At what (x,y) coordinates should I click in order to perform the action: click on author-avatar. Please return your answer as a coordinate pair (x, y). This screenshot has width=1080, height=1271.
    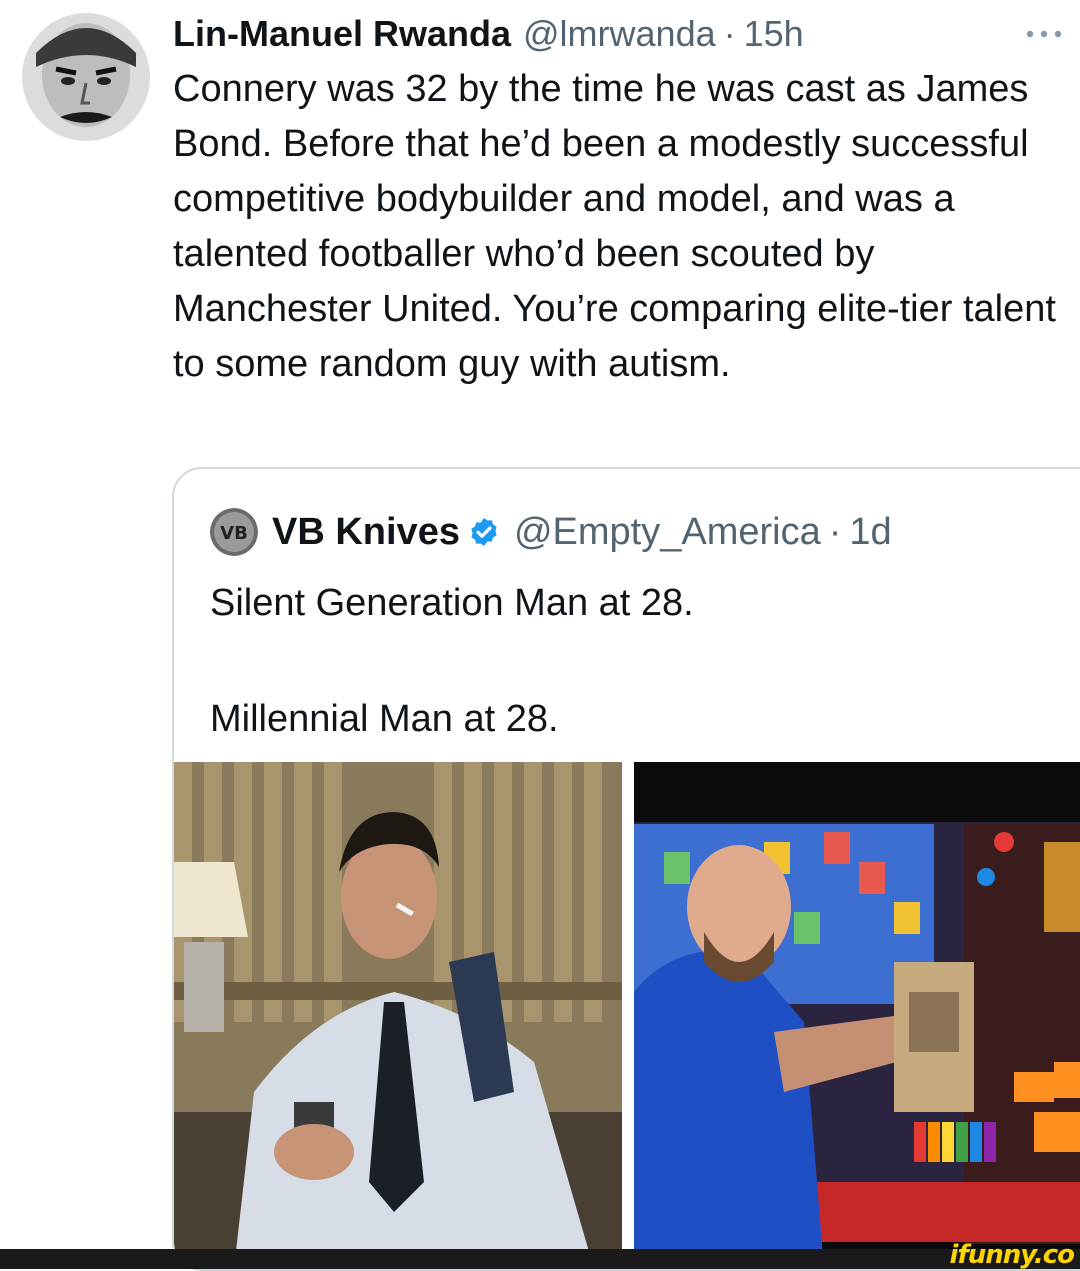
    Looking at the image, I should click on (86, 77).